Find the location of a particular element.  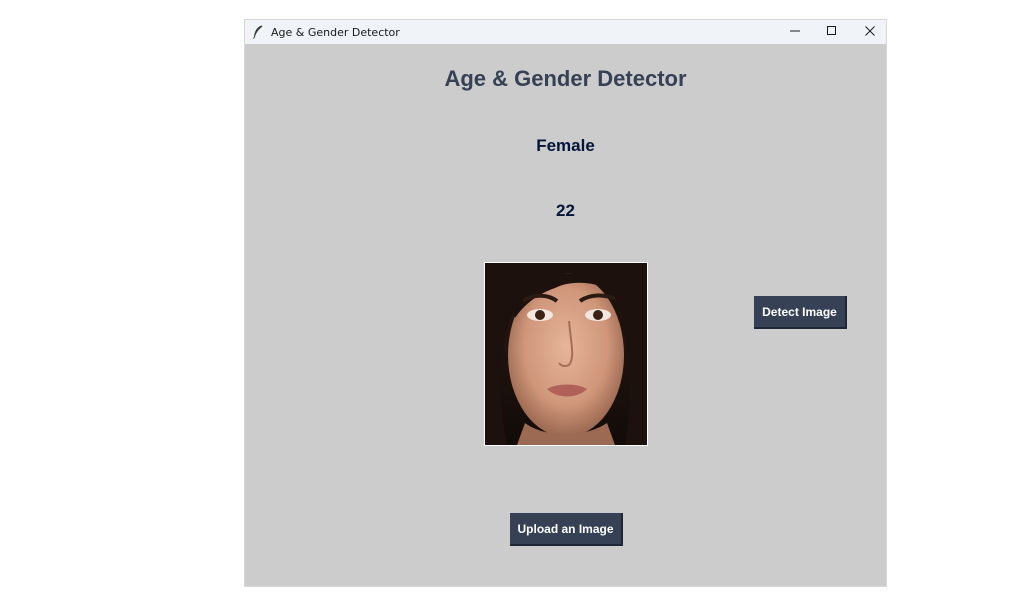

upload-image-button: Upload an Image is located at coordinates (566, 529).